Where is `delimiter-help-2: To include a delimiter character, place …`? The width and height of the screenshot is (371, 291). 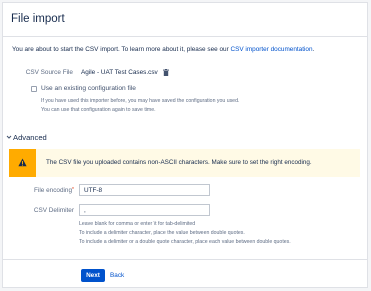
delimiter-help-2: To include a delimiter character, place … is located at coordinates (162, 233).